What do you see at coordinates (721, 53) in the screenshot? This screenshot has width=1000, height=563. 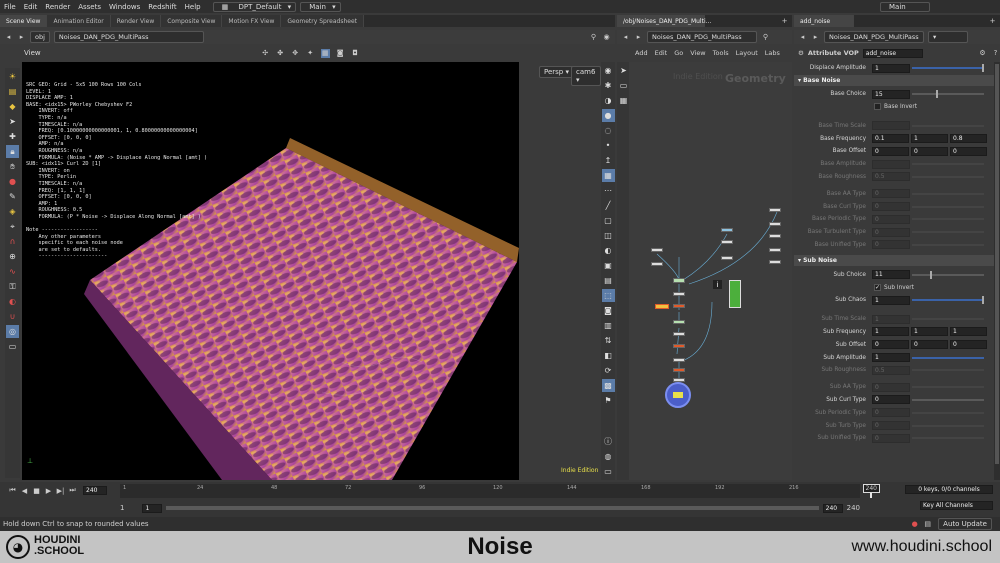 I see `network-menu-tools: Tools` at bounding box center [721, 53].